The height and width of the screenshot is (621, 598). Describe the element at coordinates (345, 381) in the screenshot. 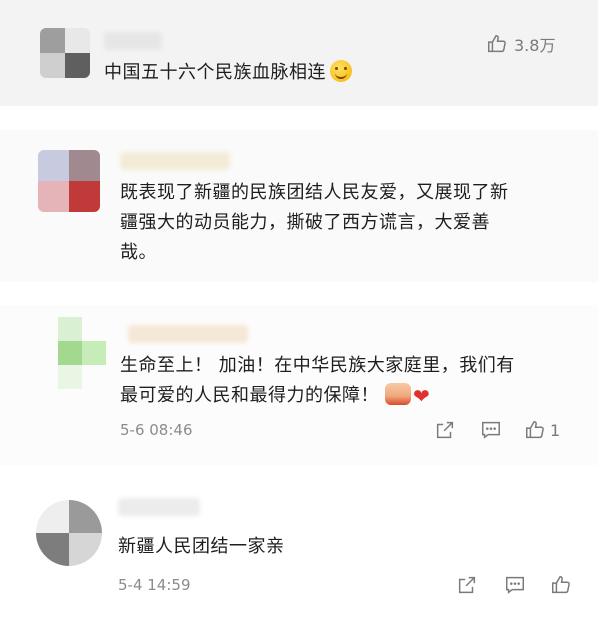

I see `comment-text: 生命至上！ 加油！在中华民族大家庭里，我们有 最可爱的人民和最得力的保障！ ❤` at that location.